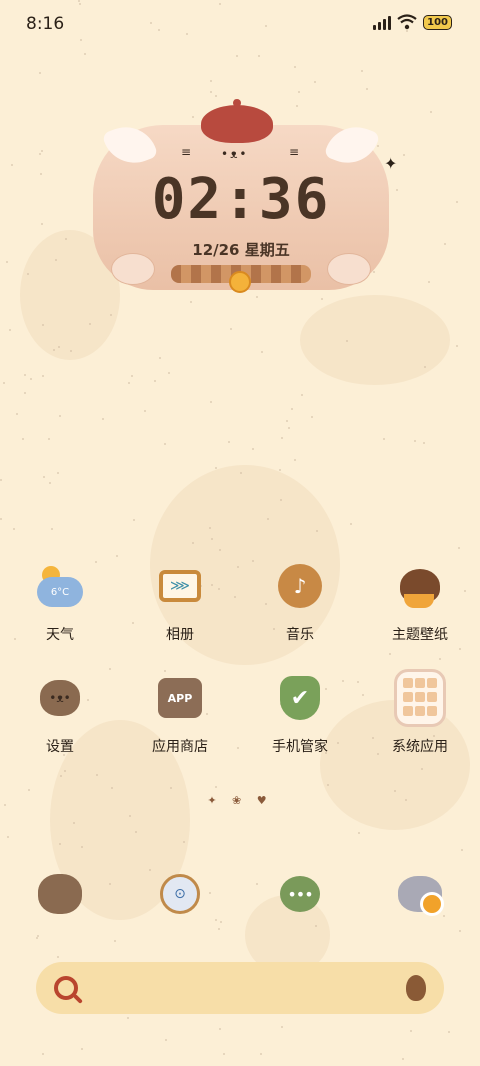 This screenshot has height=1066, width=480. What do you see at coordinates (416, 988) in the screenshot?
I see `voice-search-icon` at bounding box center [416, 988].